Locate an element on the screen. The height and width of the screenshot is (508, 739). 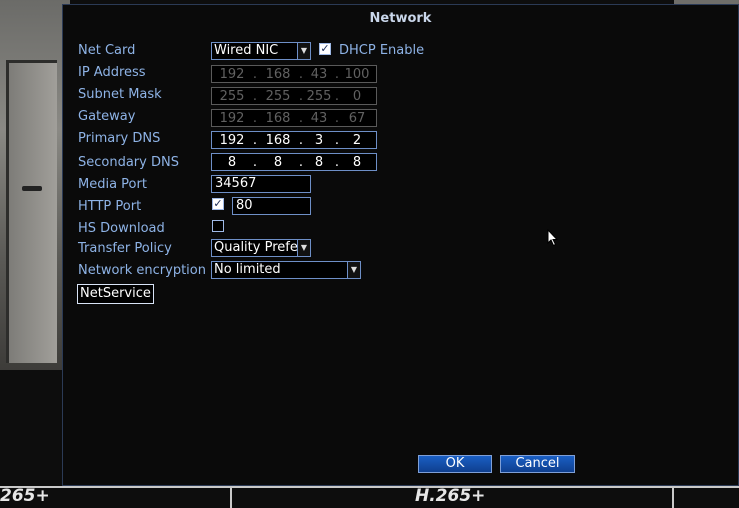
ip-octet: 100 is located at coordinates (357, 74).